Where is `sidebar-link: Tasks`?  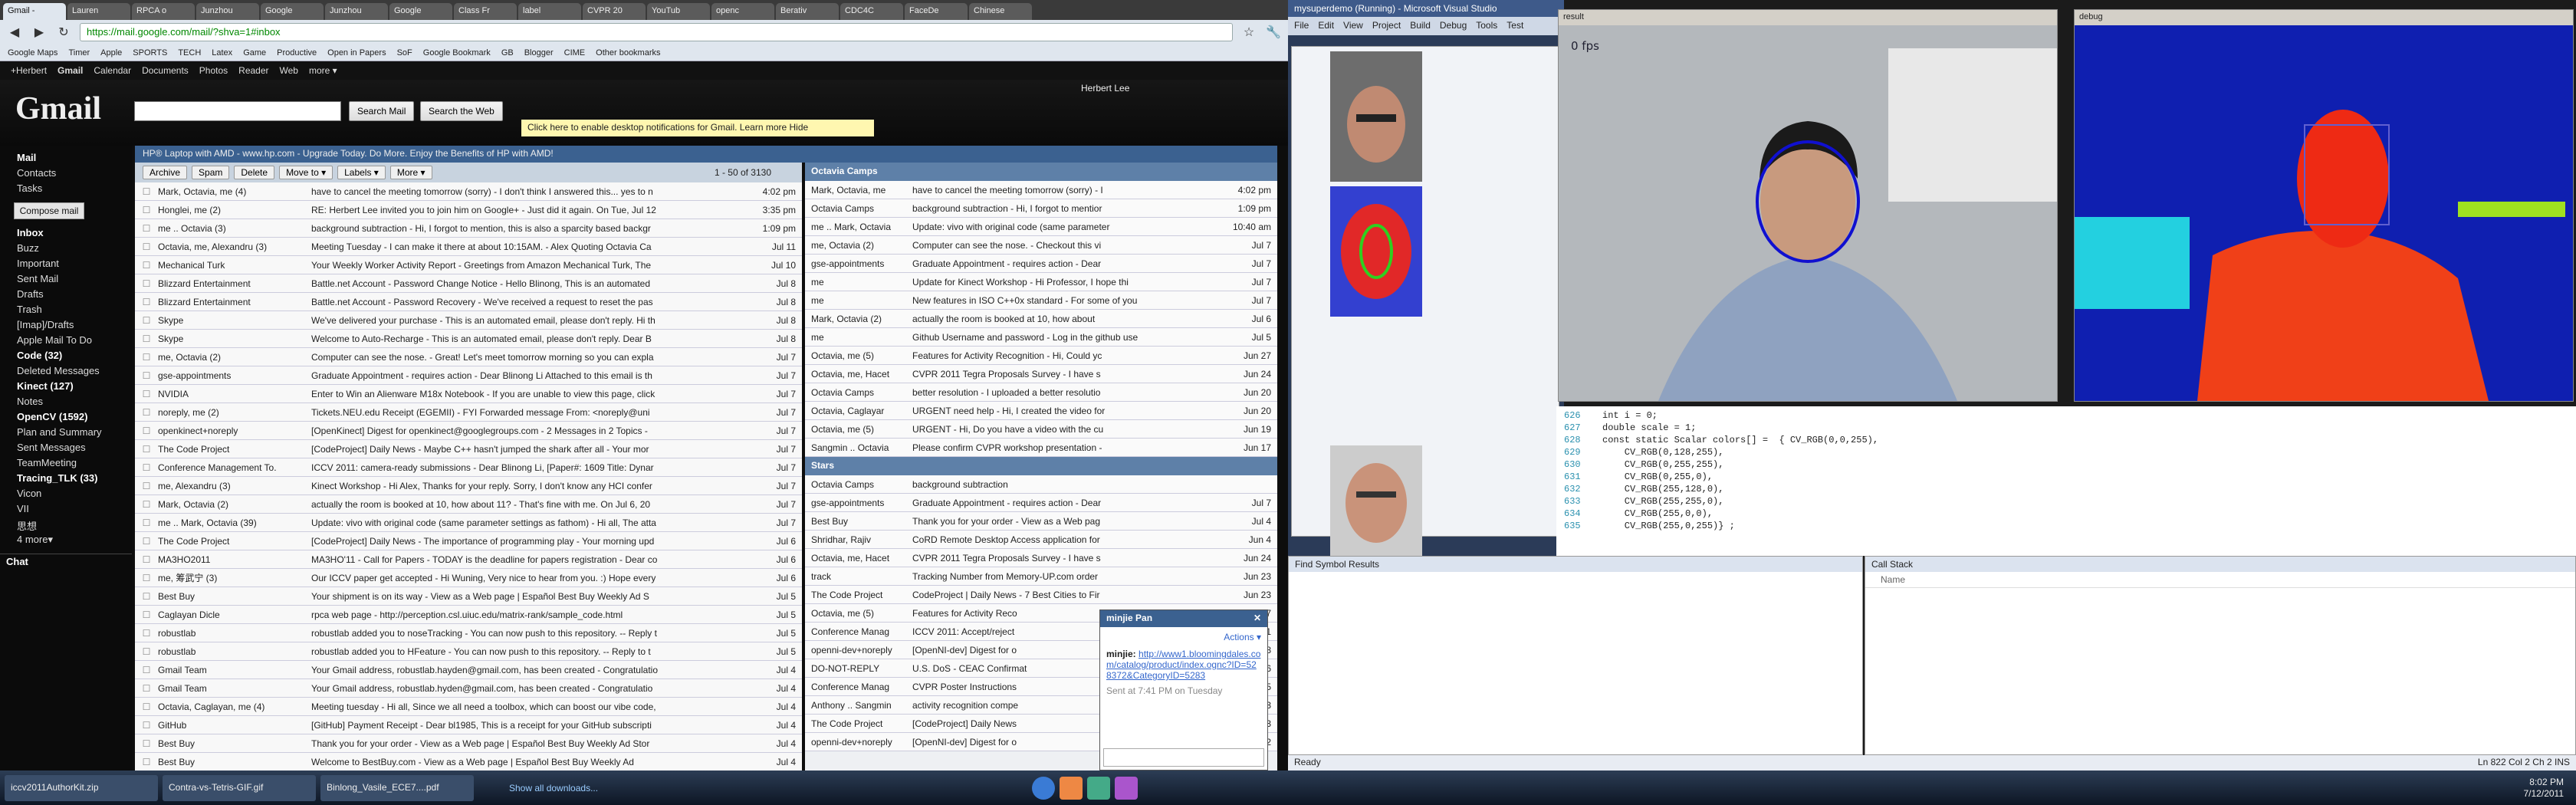
sidebar-link: Tasks is located at coordinates (66, 189).